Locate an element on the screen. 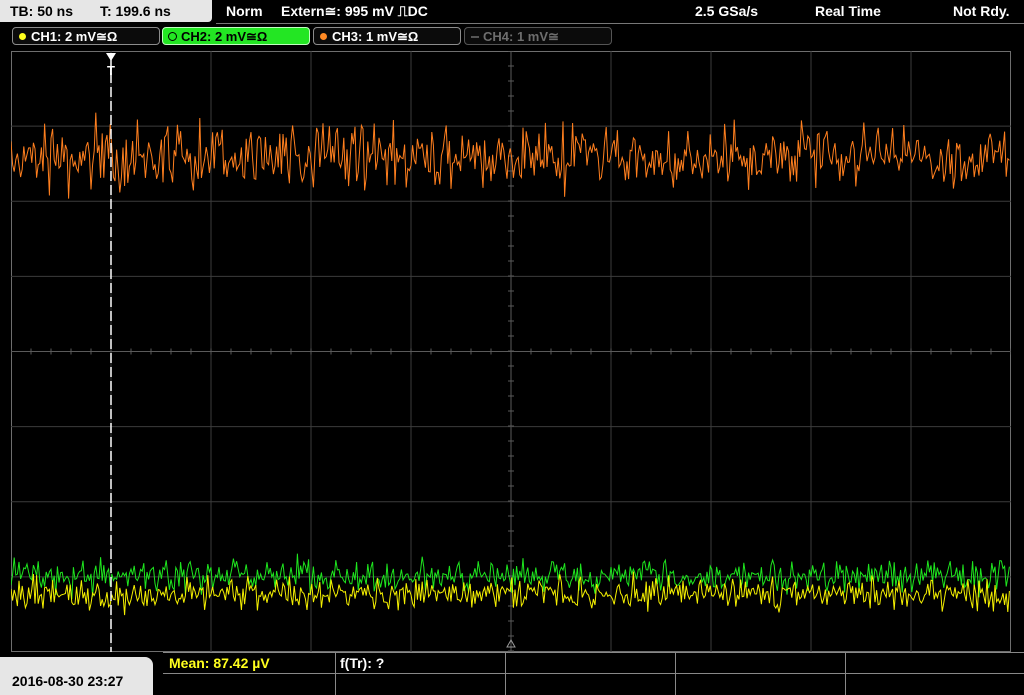 The width and height of the screenshot is (1024, 695). sample-rate: 2.5 GSa/s is located at coordinates (727, 11).